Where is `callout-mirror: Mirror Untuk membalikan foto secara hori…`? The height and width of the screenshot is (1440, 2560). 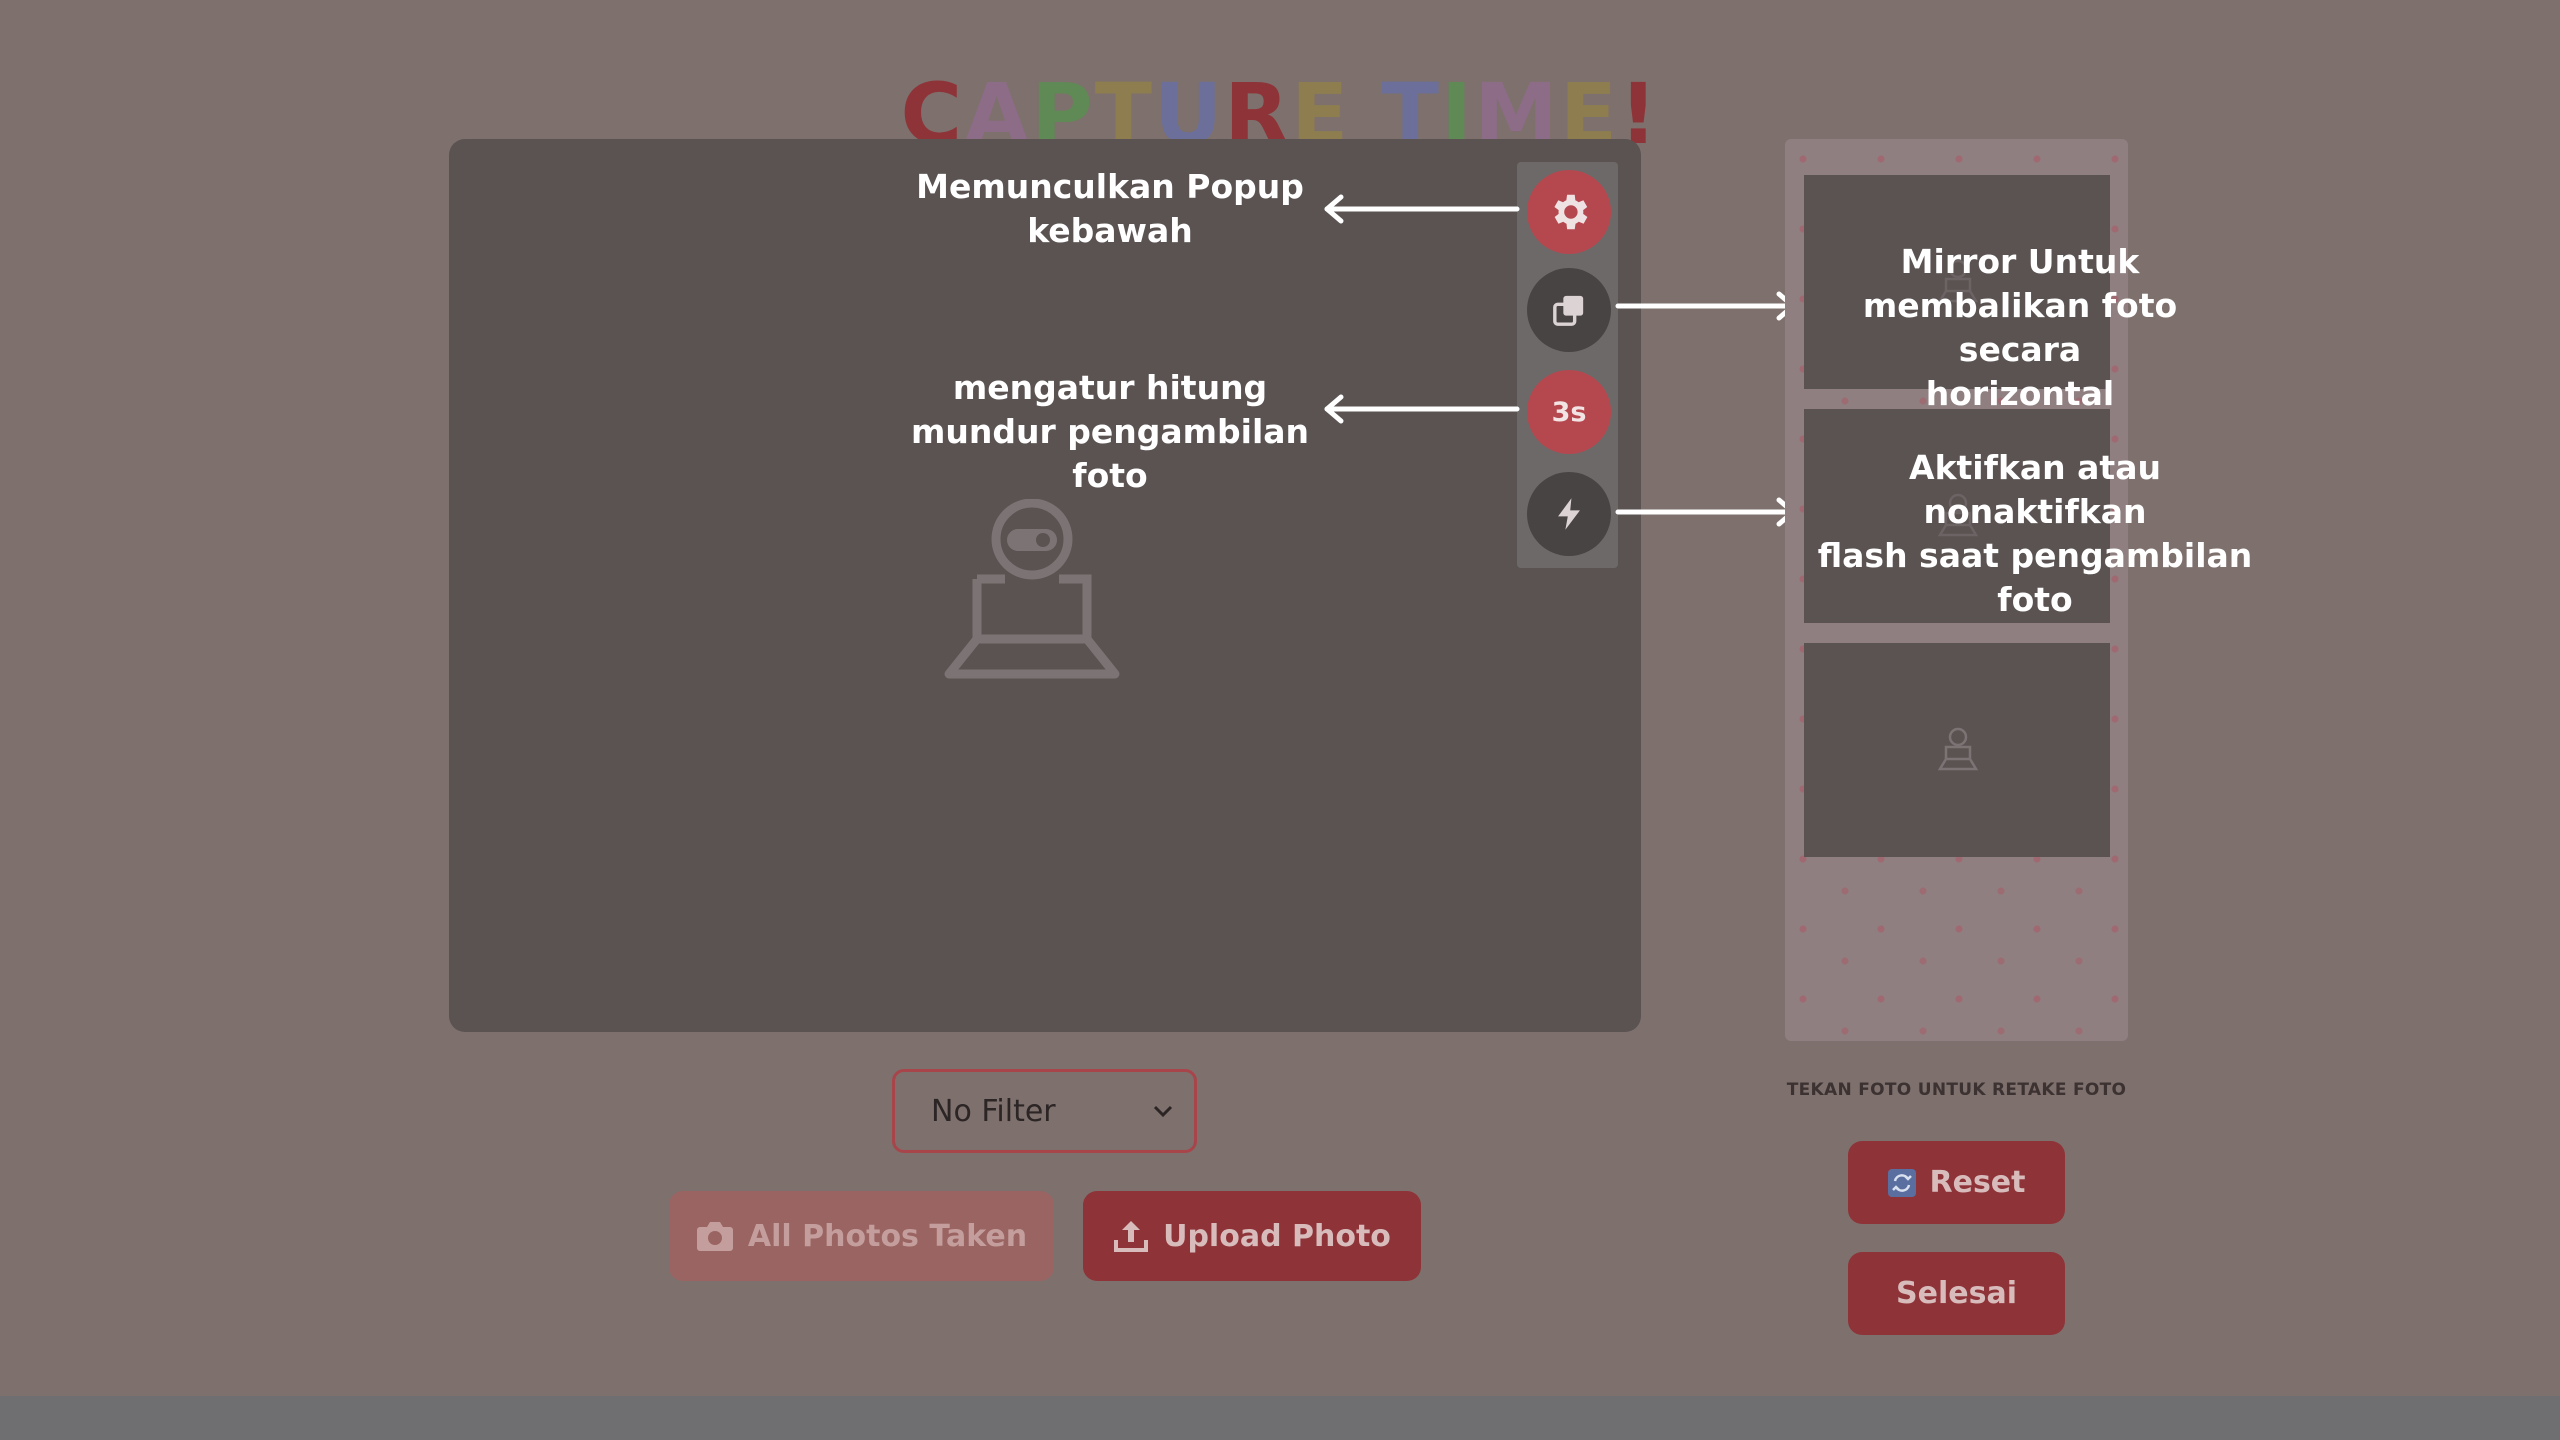
callout-mirror: Mirror Untuk membalikan foto secara hori… is located at coordinates (2020, 328).